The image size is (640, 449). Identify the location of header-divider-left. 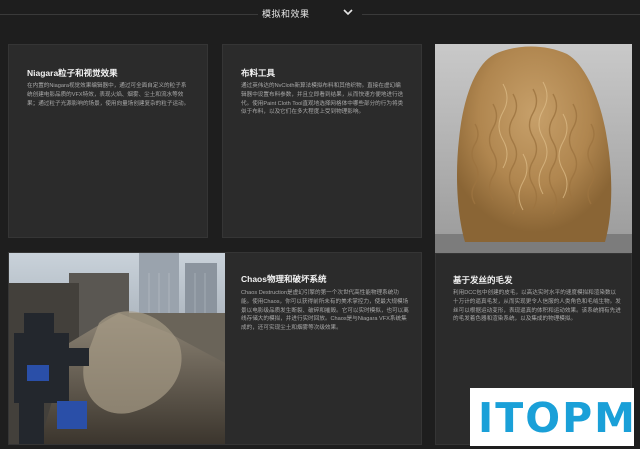
(129, 14).